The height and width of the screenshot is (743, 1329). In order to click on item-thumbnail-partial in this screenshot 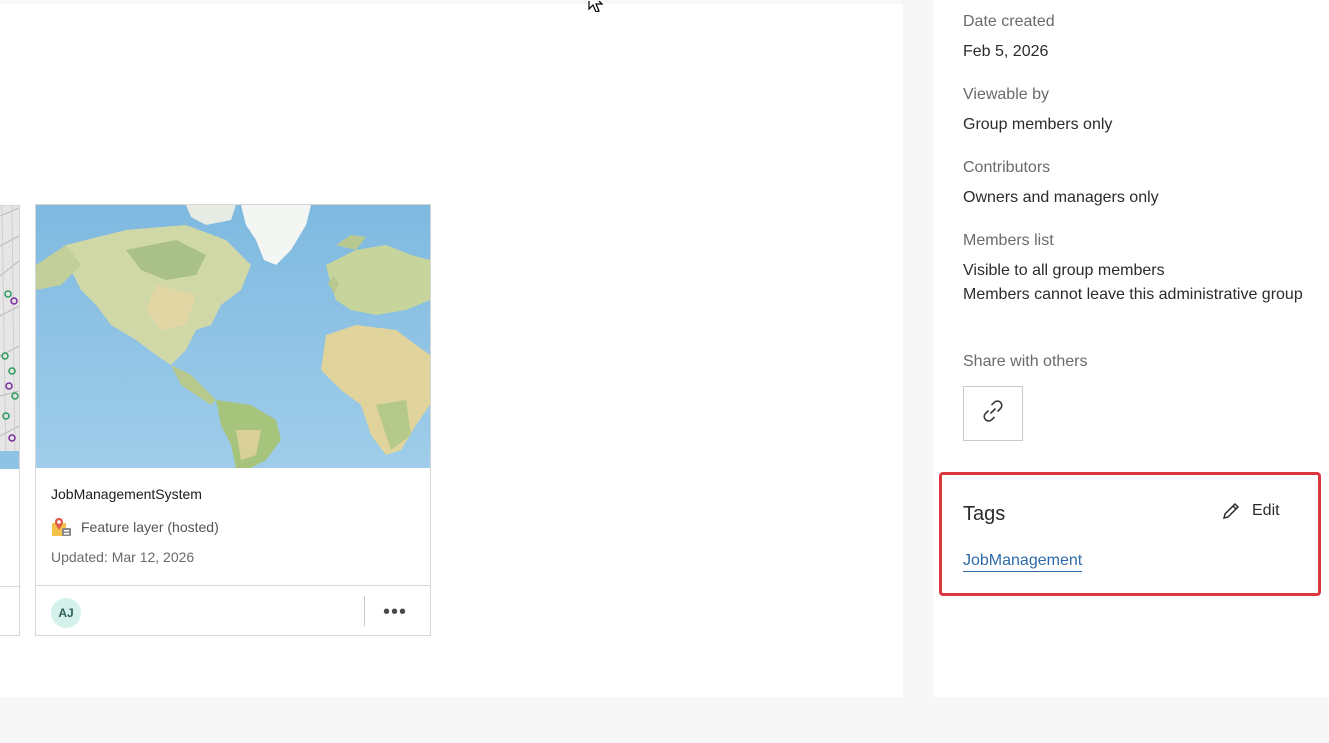, I will do `click(9, 337)`.